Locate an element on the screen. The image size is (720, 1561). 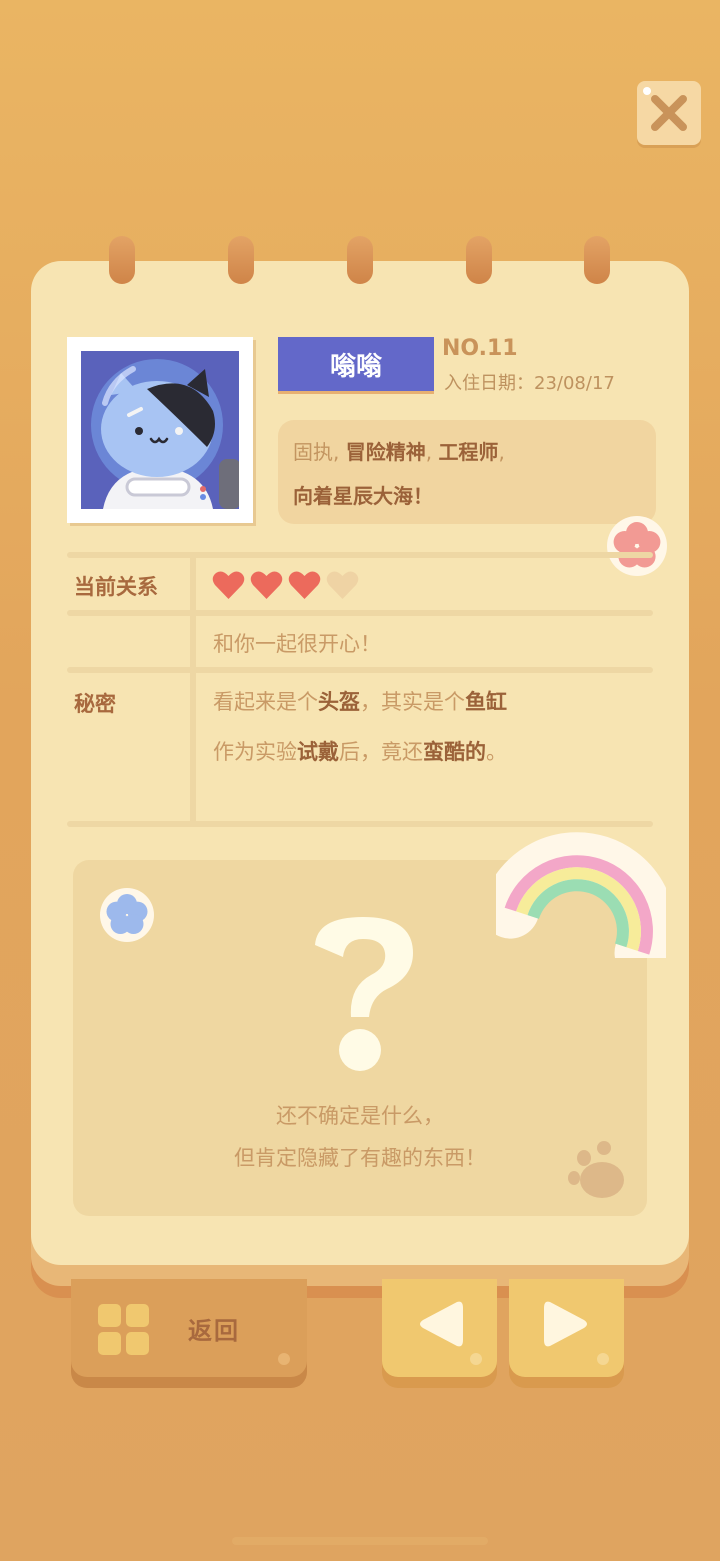
traits-line-1: 固执, 冒险精神, 工程师, is located at coordinates (399, 450).